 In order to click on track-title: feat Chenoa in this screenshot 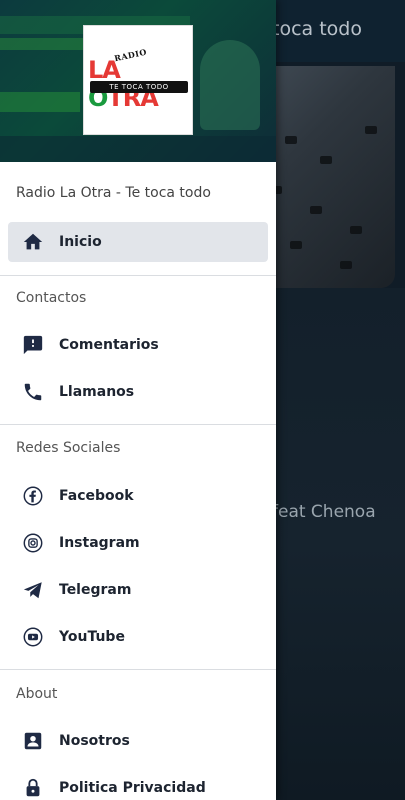, I will do `click(324, 512)`.